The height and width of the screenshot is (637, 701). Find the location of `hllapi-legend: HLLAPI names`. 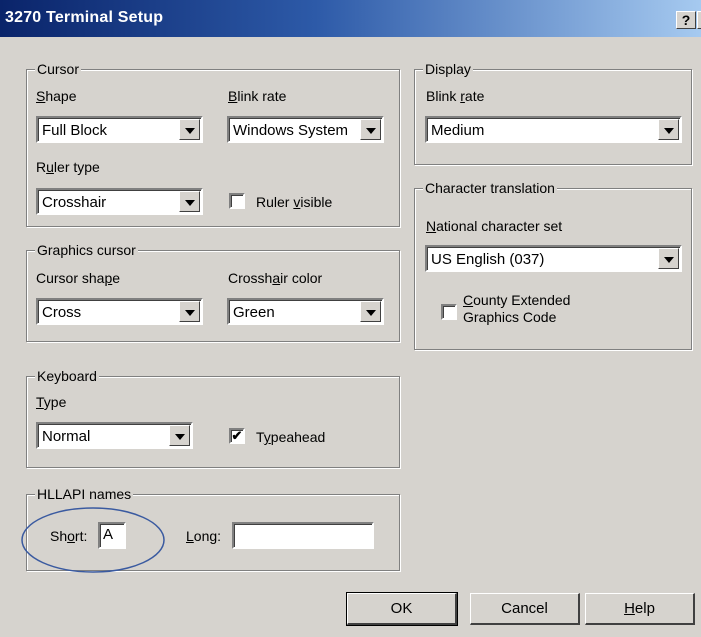

hllapi-legend: HLLAPI names is located at coordinates (84, 494).